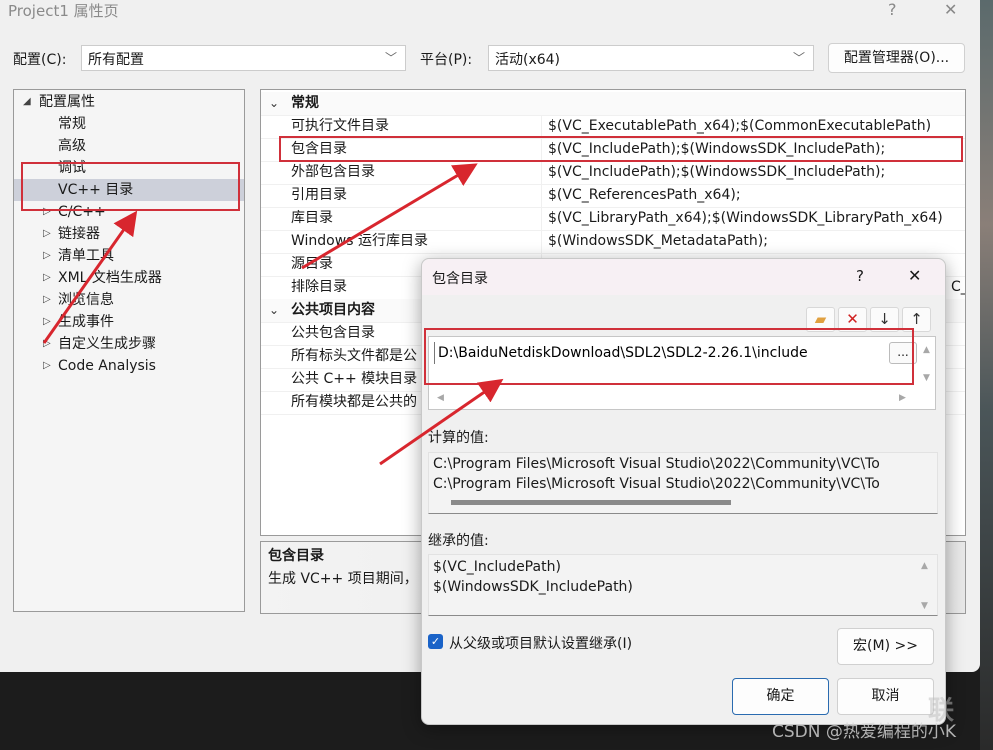 This screenshot has height=750, width=993. Describe the element at coordinates (319, 287) in the screenshot. I see `property-name: 排除目录` at that location.